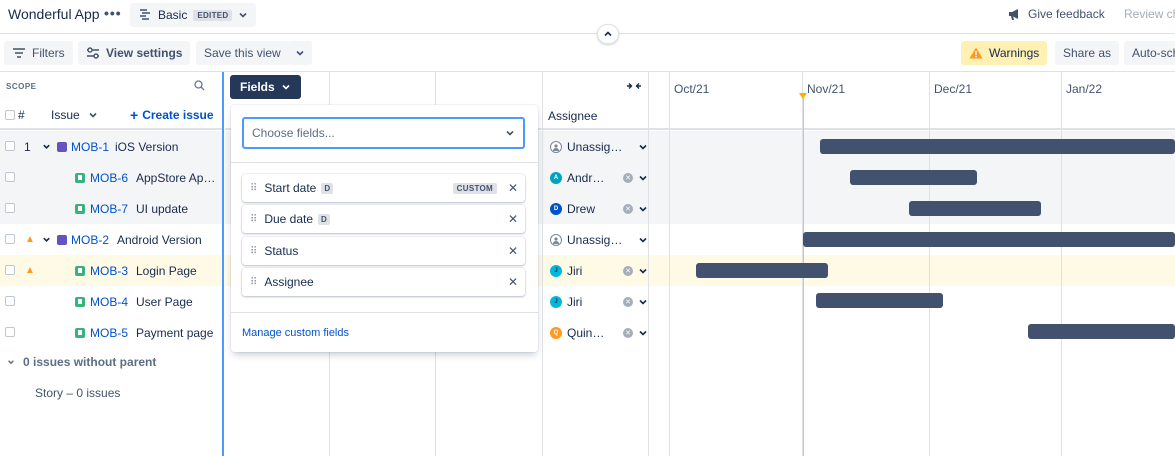 The image size is (1175, 456). What do you see at coordinates (90, 362) in the screenshot?
I see `issues-without-parent-label: 0 issues without parent` at bounding box center [90, 362].